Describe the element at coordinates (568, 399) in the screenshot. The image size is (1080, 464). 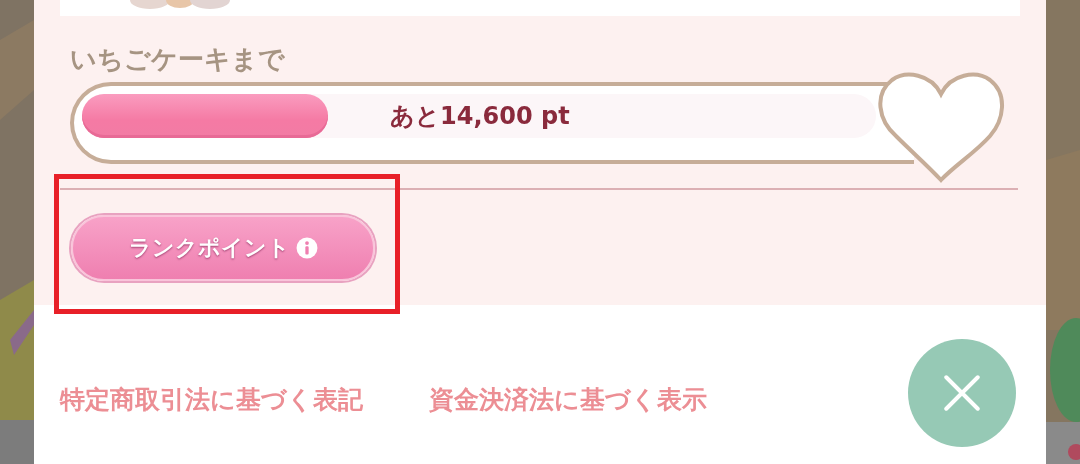
I see `footer-link: 資金決済法に基づく表示` at that location.